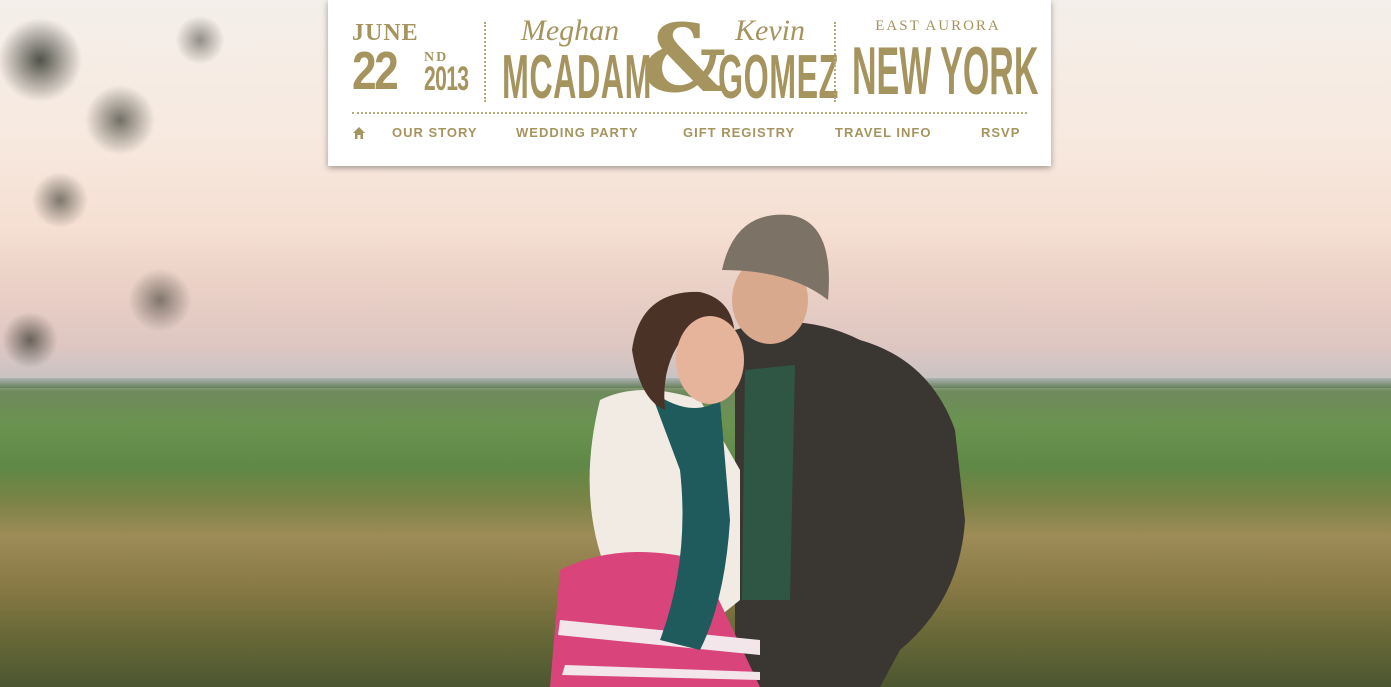 This screenshot has width=1391, height=687. Describe the element at coordinates (1000, 132) in the screenshot. I see `nav-rsvp: RSVP` at that location.